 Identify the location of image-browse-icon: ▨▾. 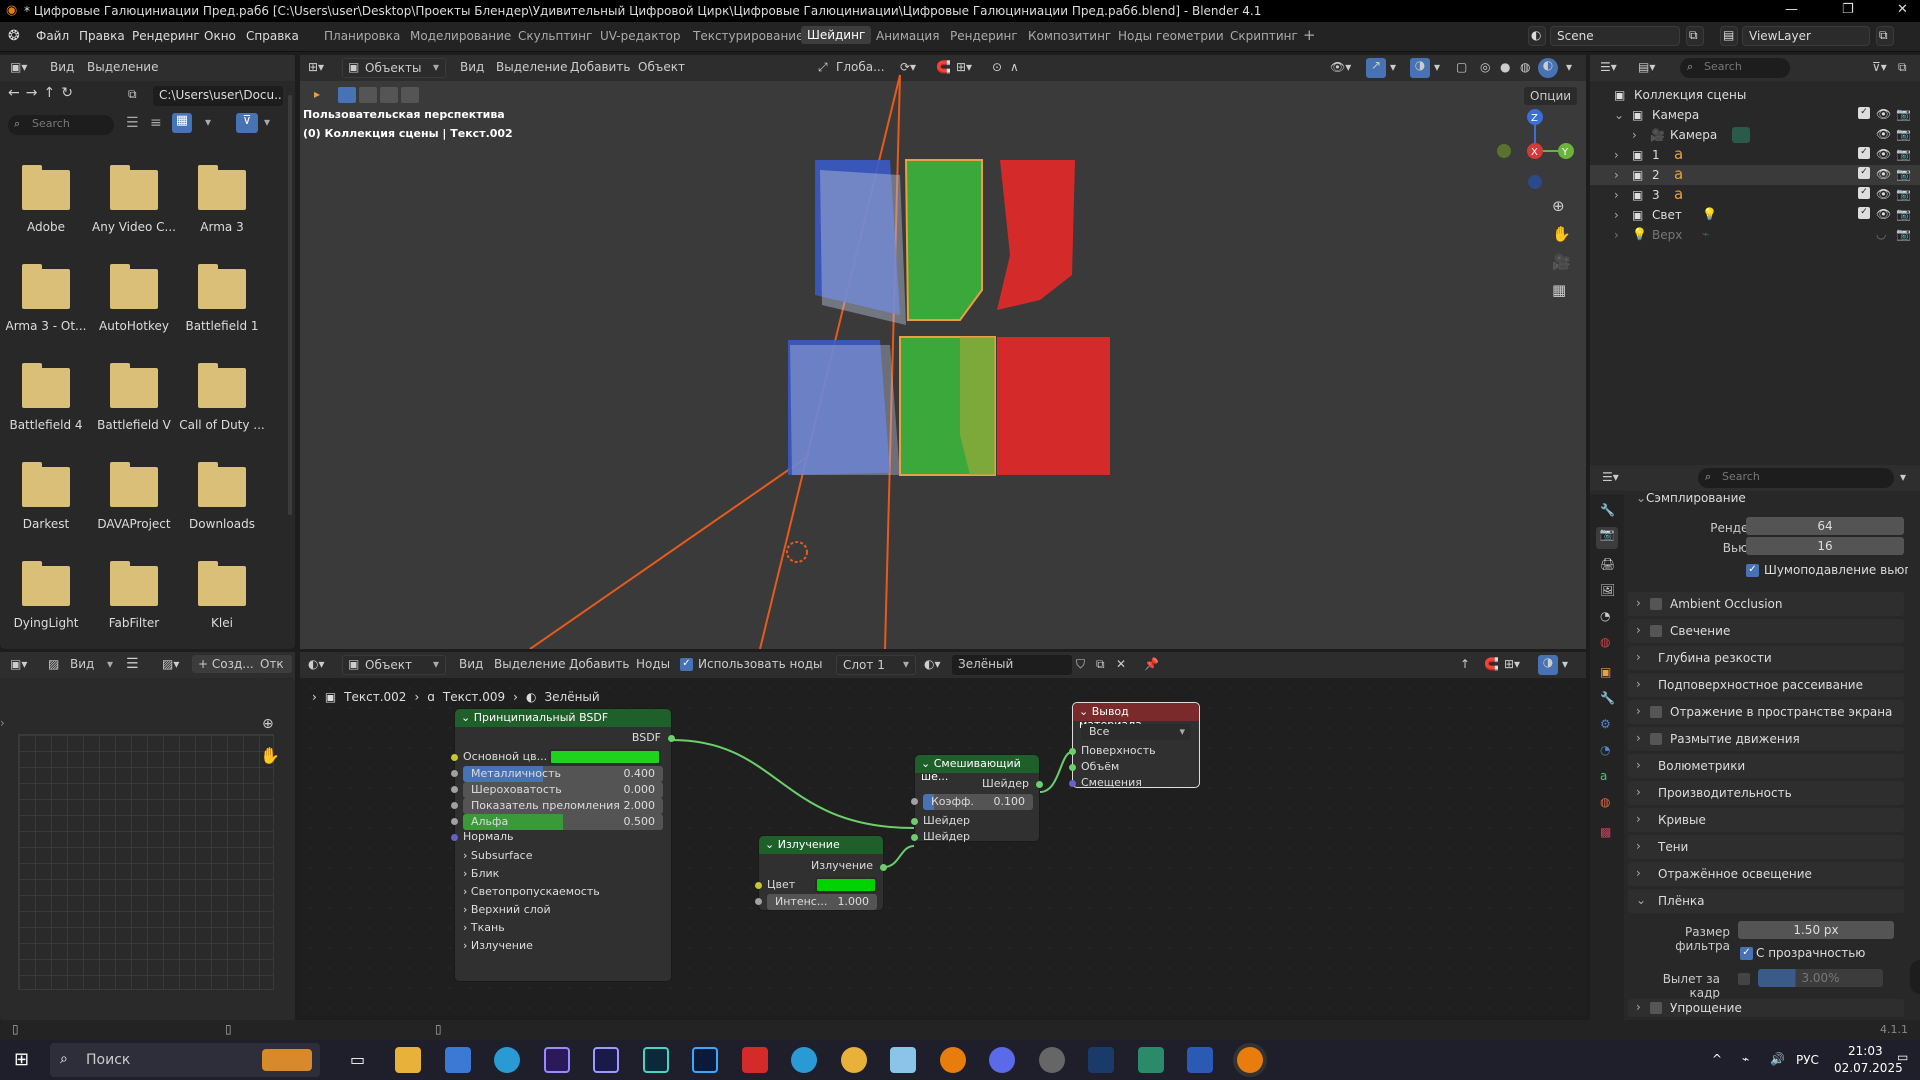
(170, 664).